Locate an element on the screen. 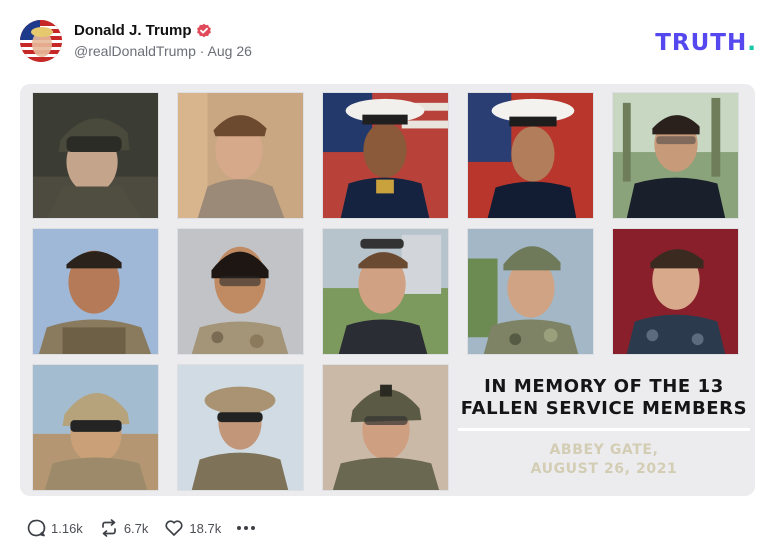 This screenshot has height=559, width=777. avatar is located at coordinates (41, 41).